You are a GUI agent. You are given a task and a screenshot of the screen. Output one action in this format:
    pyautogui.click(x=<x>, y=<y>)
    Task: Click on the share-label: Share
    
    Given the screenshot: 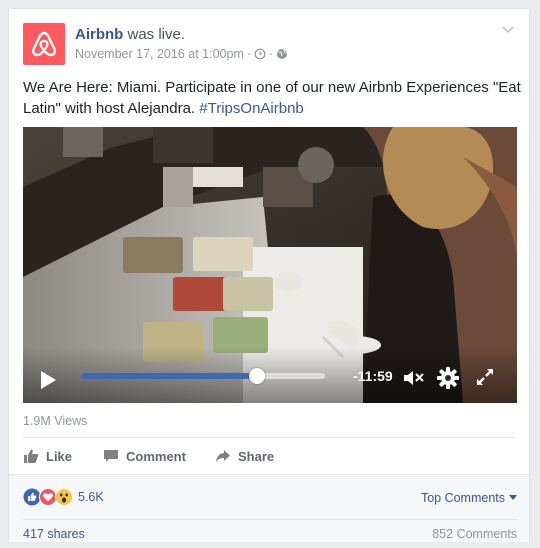 What is the action you would take?
    pyautogui.click(x=256, y=456)
    